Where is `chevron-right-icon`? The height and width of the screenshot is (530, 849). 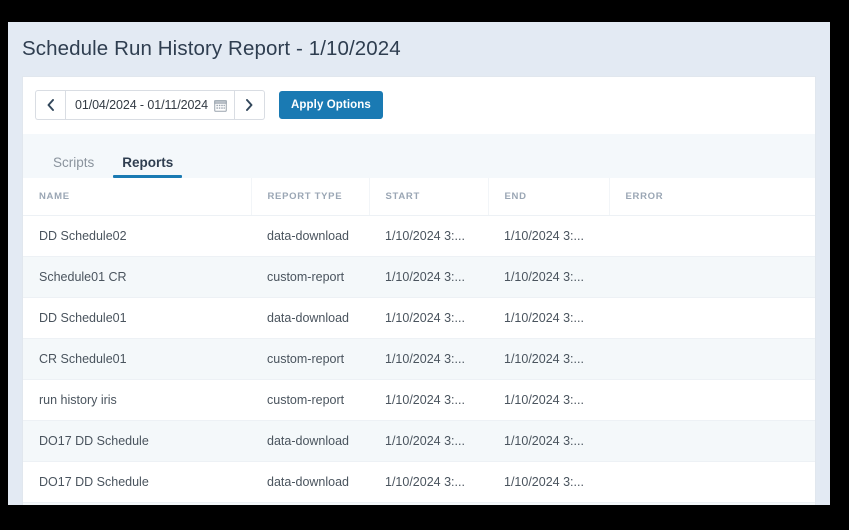
chevron-right-icon is located at coordinates (249, 105).